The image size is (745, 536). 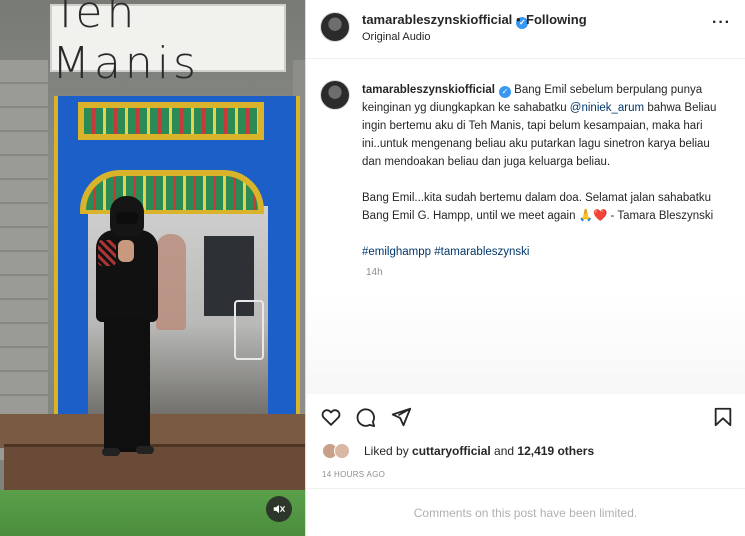 I want to click on interior-chair, so click(x=249, y=330).